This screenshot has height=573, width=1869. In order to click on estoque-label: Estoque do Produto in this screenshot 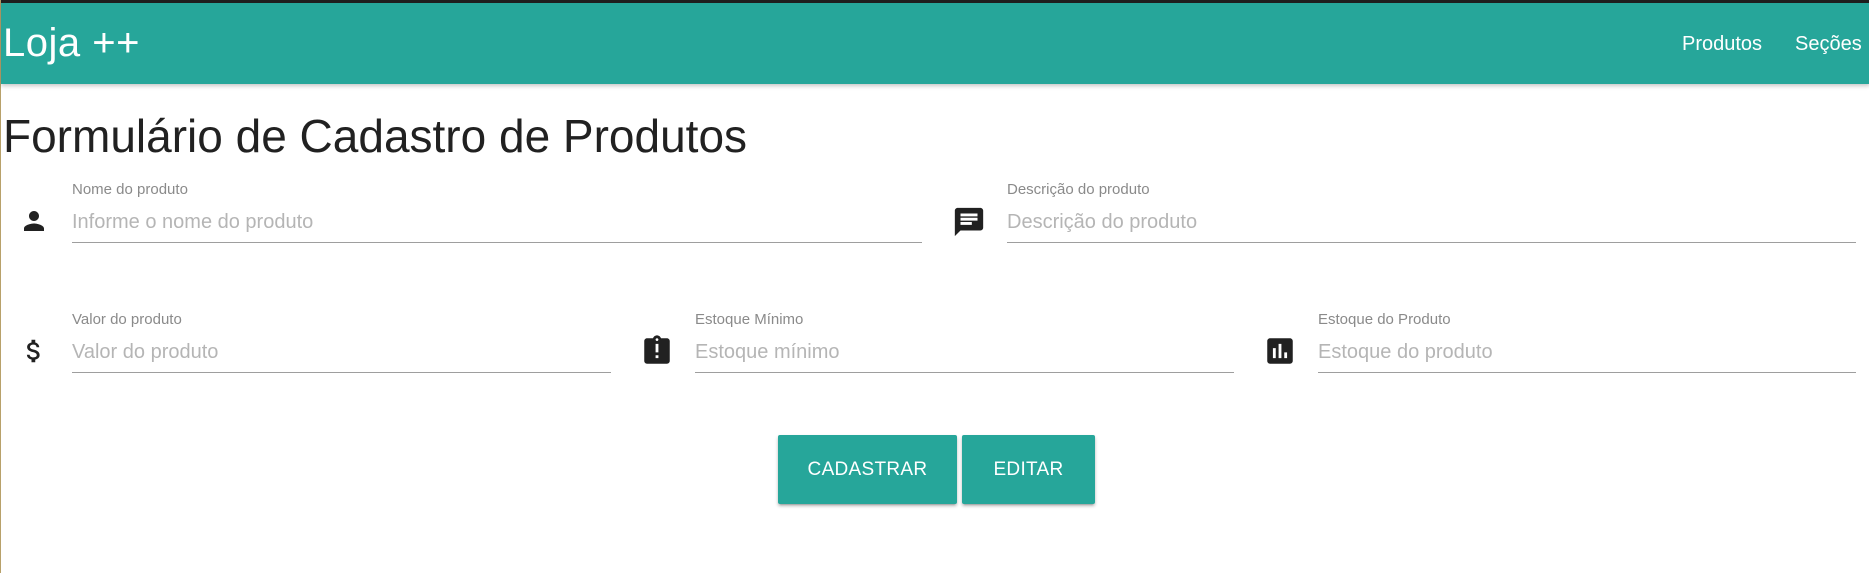, I will do `click(1384, 319)`.